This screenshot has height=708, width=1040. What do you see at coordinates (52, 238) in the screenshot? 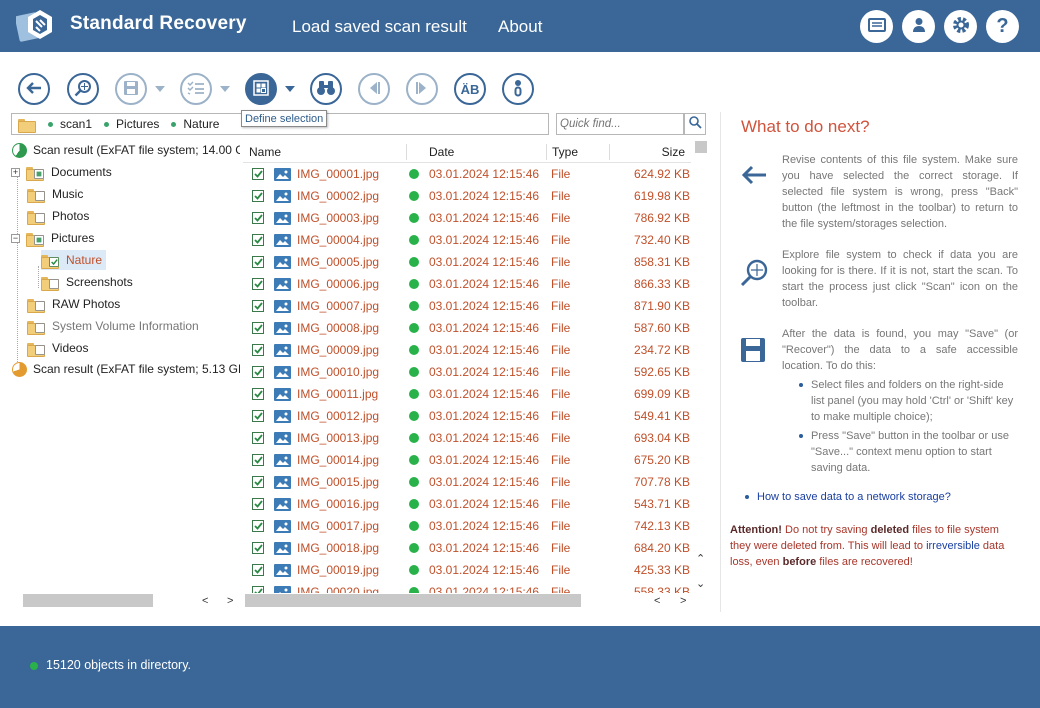
I see `tree-item-pictures: − Pictures` at bounding box center [52, 238].